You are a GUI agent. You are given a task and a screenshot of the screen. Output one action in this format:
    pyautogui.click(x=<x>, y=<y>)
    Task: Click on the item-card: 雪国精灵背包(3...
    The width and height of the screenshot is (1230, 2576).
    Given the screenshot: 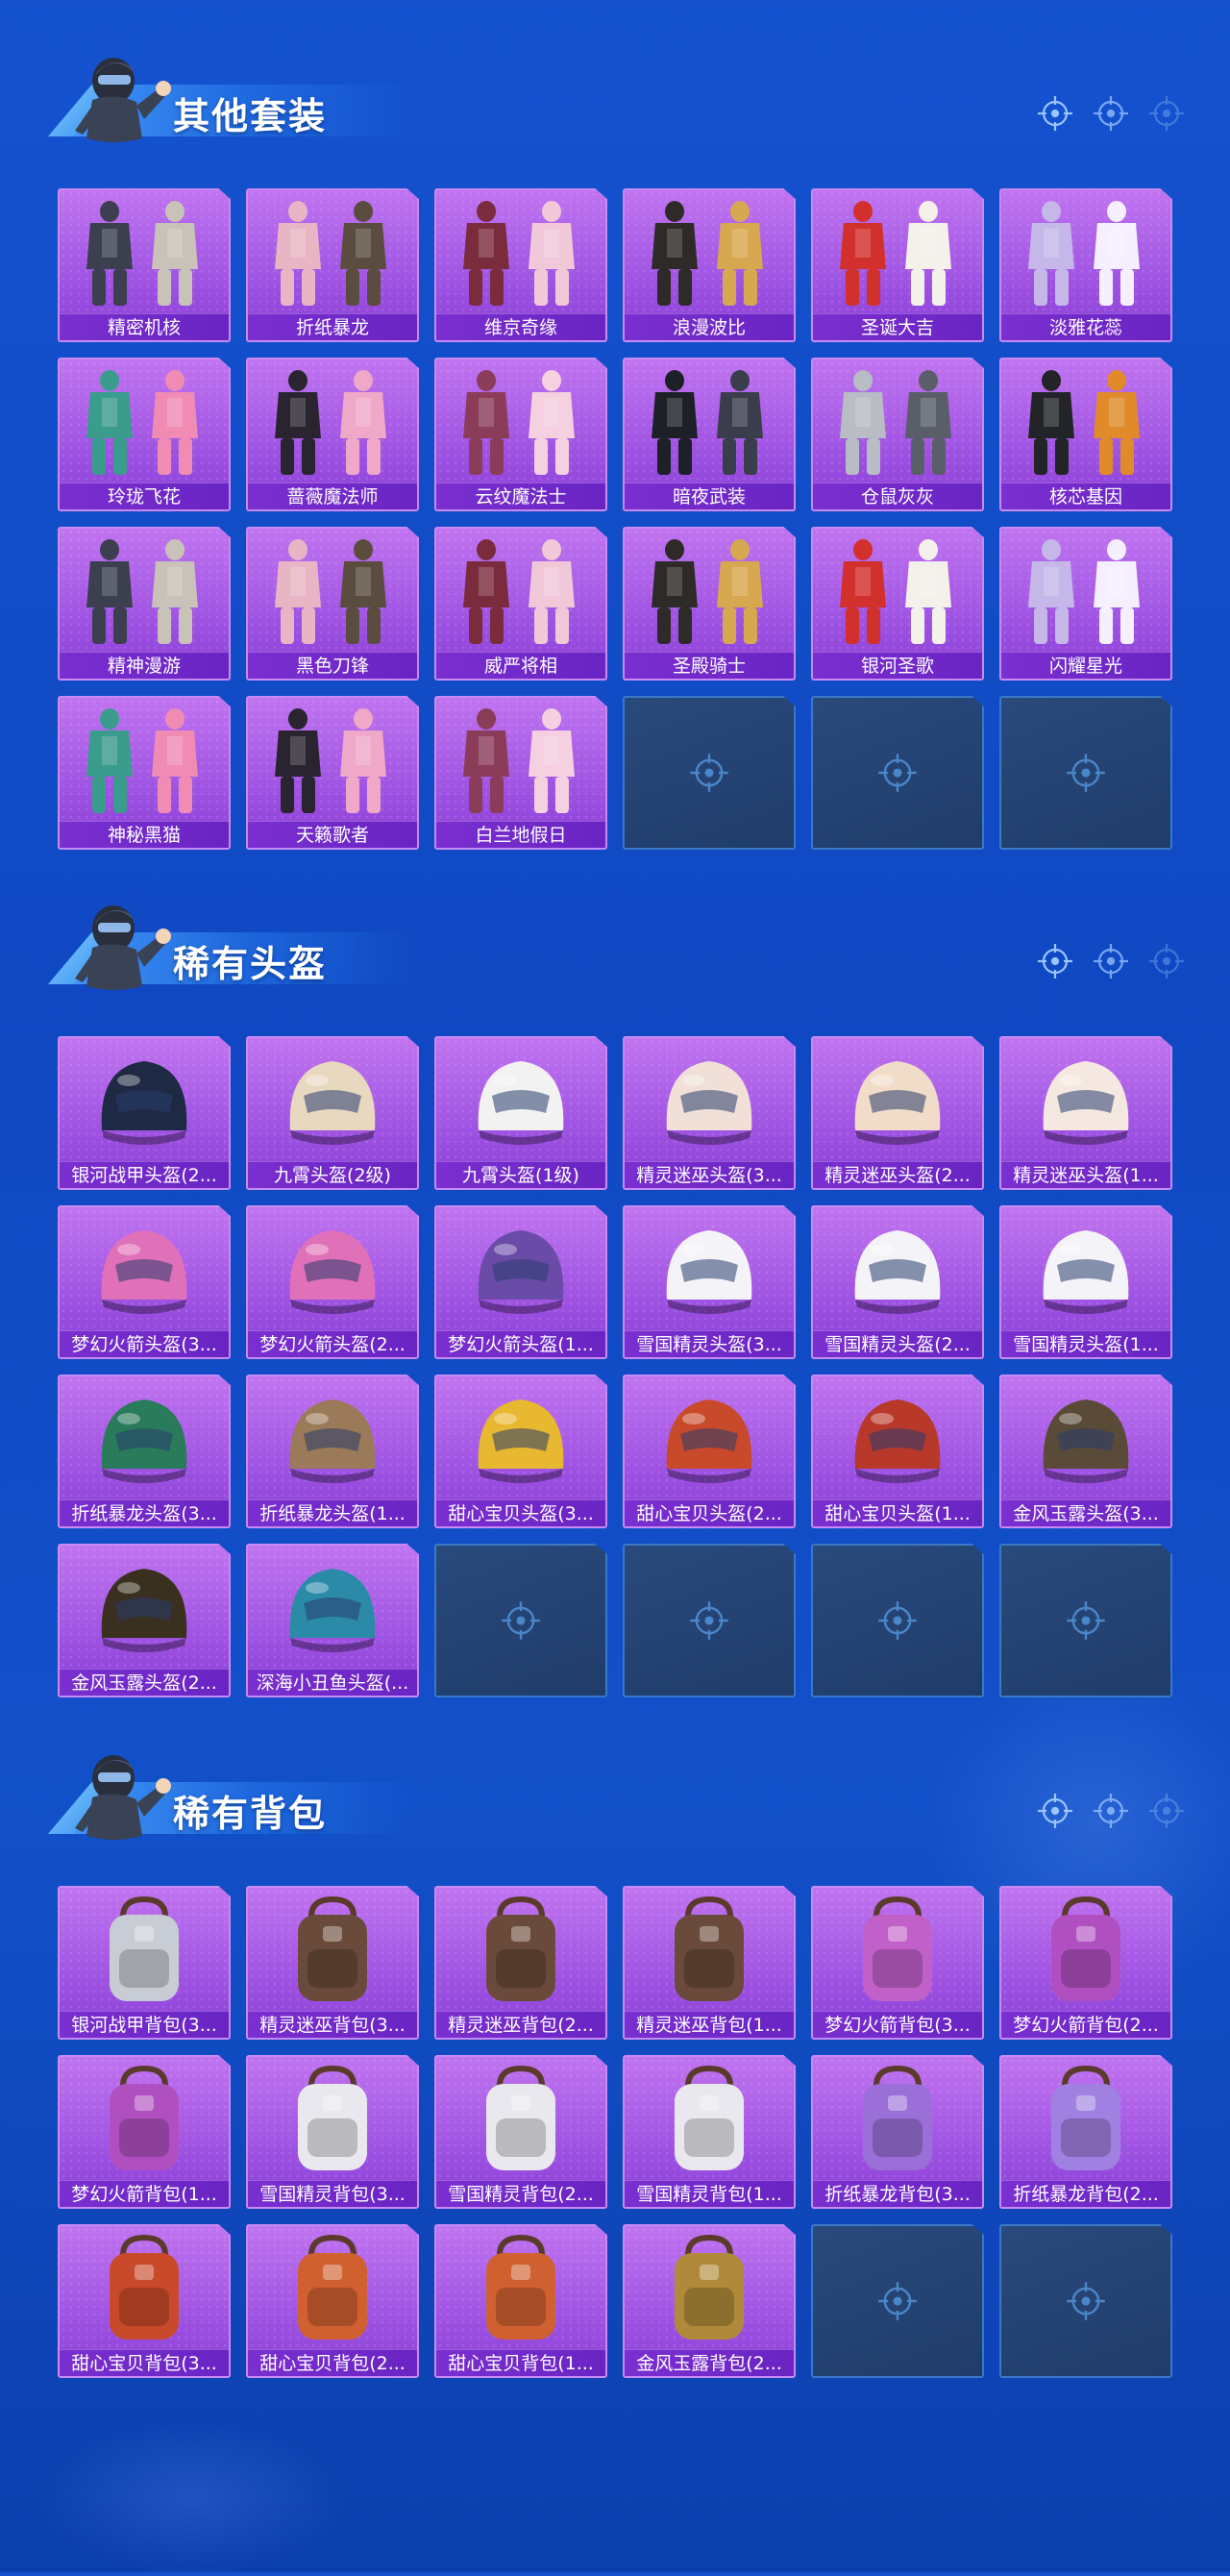 What is the action you would take?
    pyautogui.click(x=333, y=2132)
    